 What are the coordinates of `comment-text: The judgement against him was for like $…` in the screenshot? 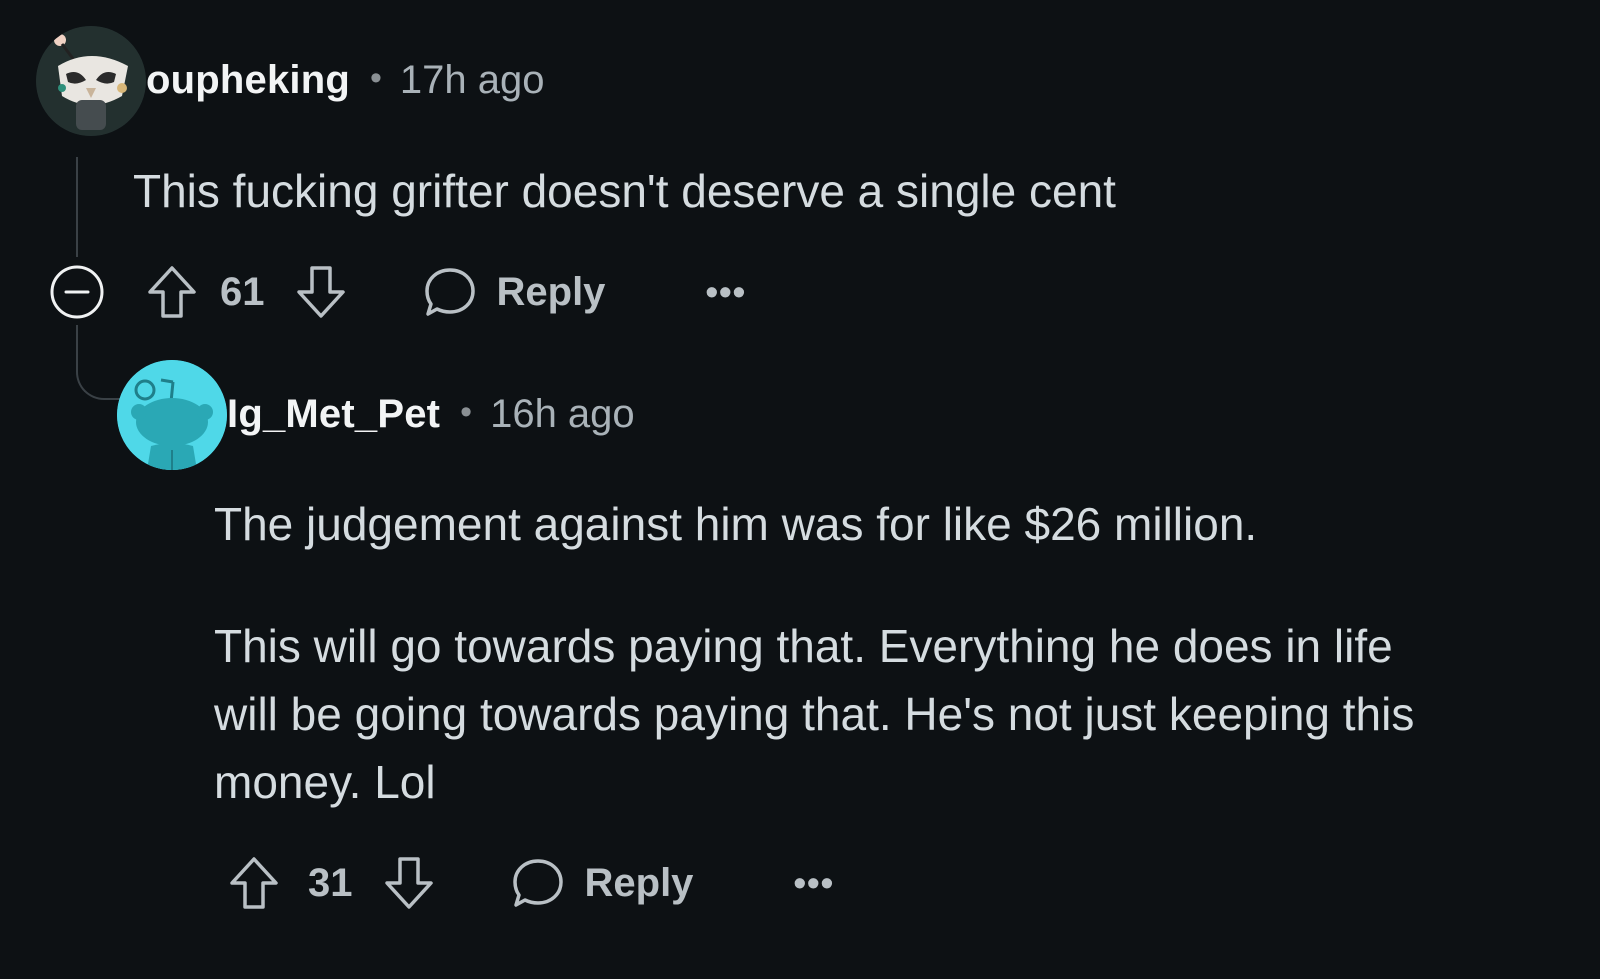 It's located at (736, 524).